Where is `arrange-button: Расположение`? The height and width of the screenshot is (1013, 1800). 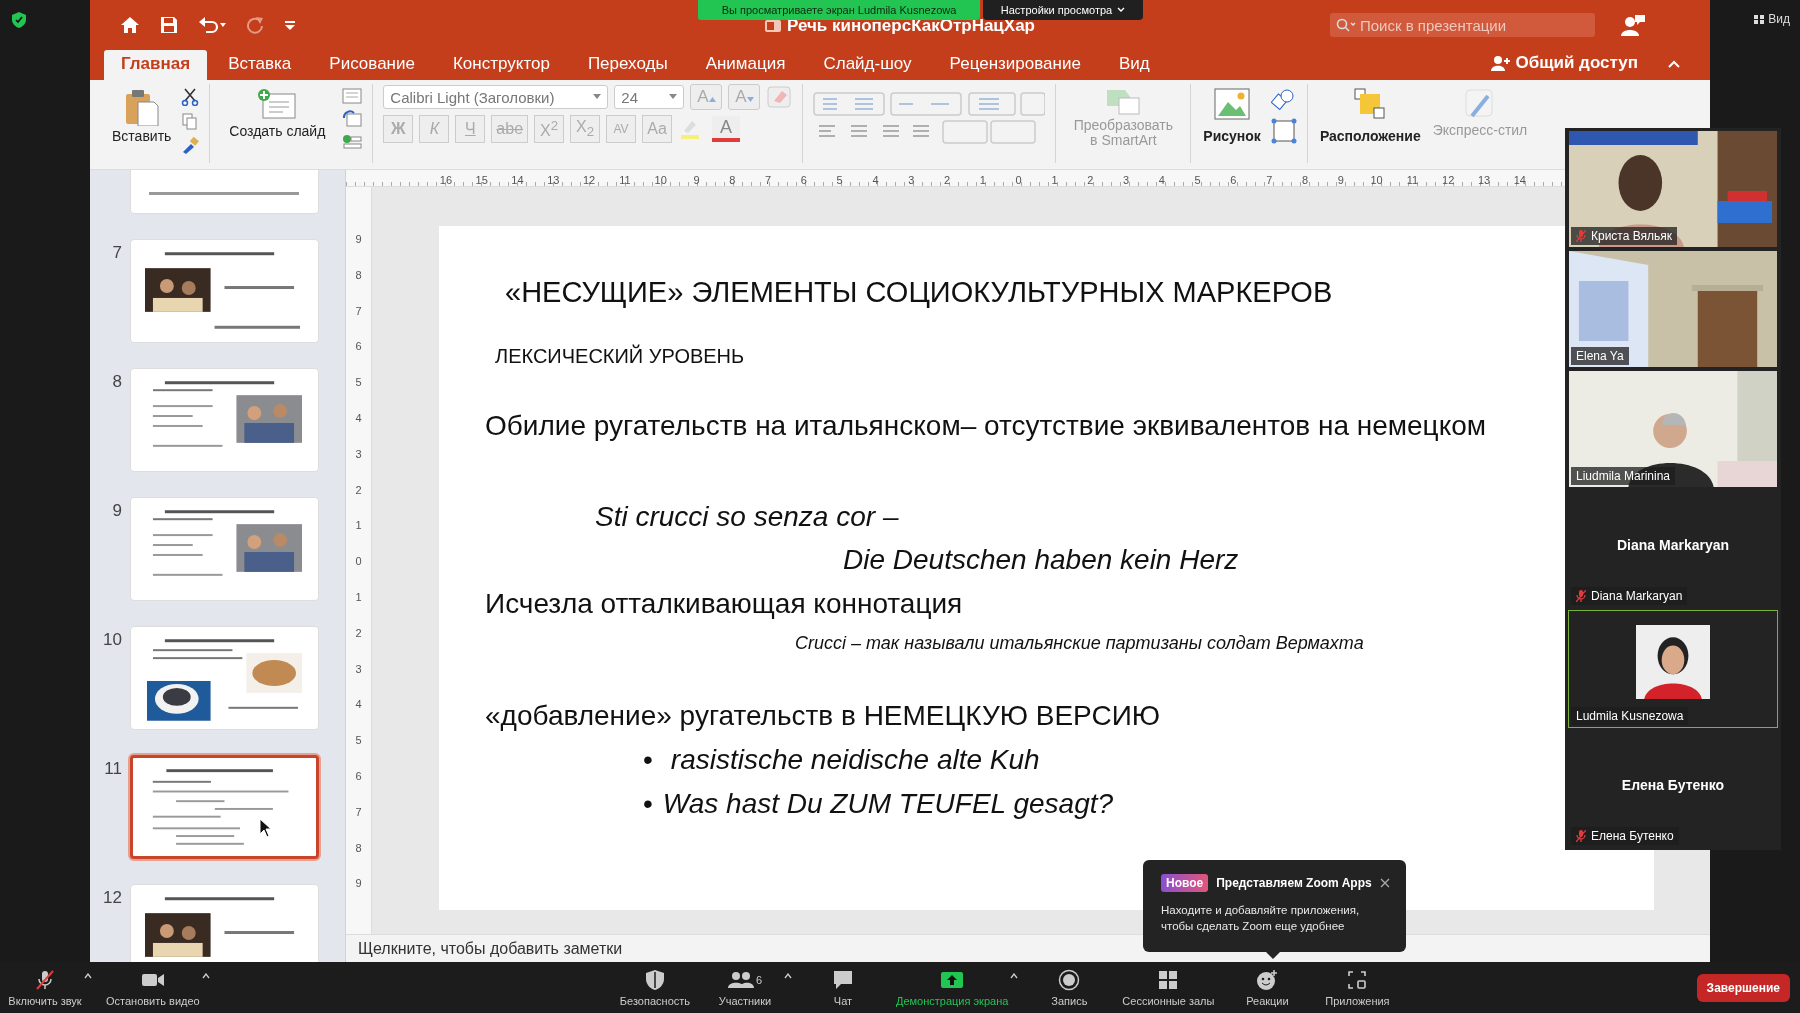
arrange-button: Расположение is located at coordinates (1370, 116).